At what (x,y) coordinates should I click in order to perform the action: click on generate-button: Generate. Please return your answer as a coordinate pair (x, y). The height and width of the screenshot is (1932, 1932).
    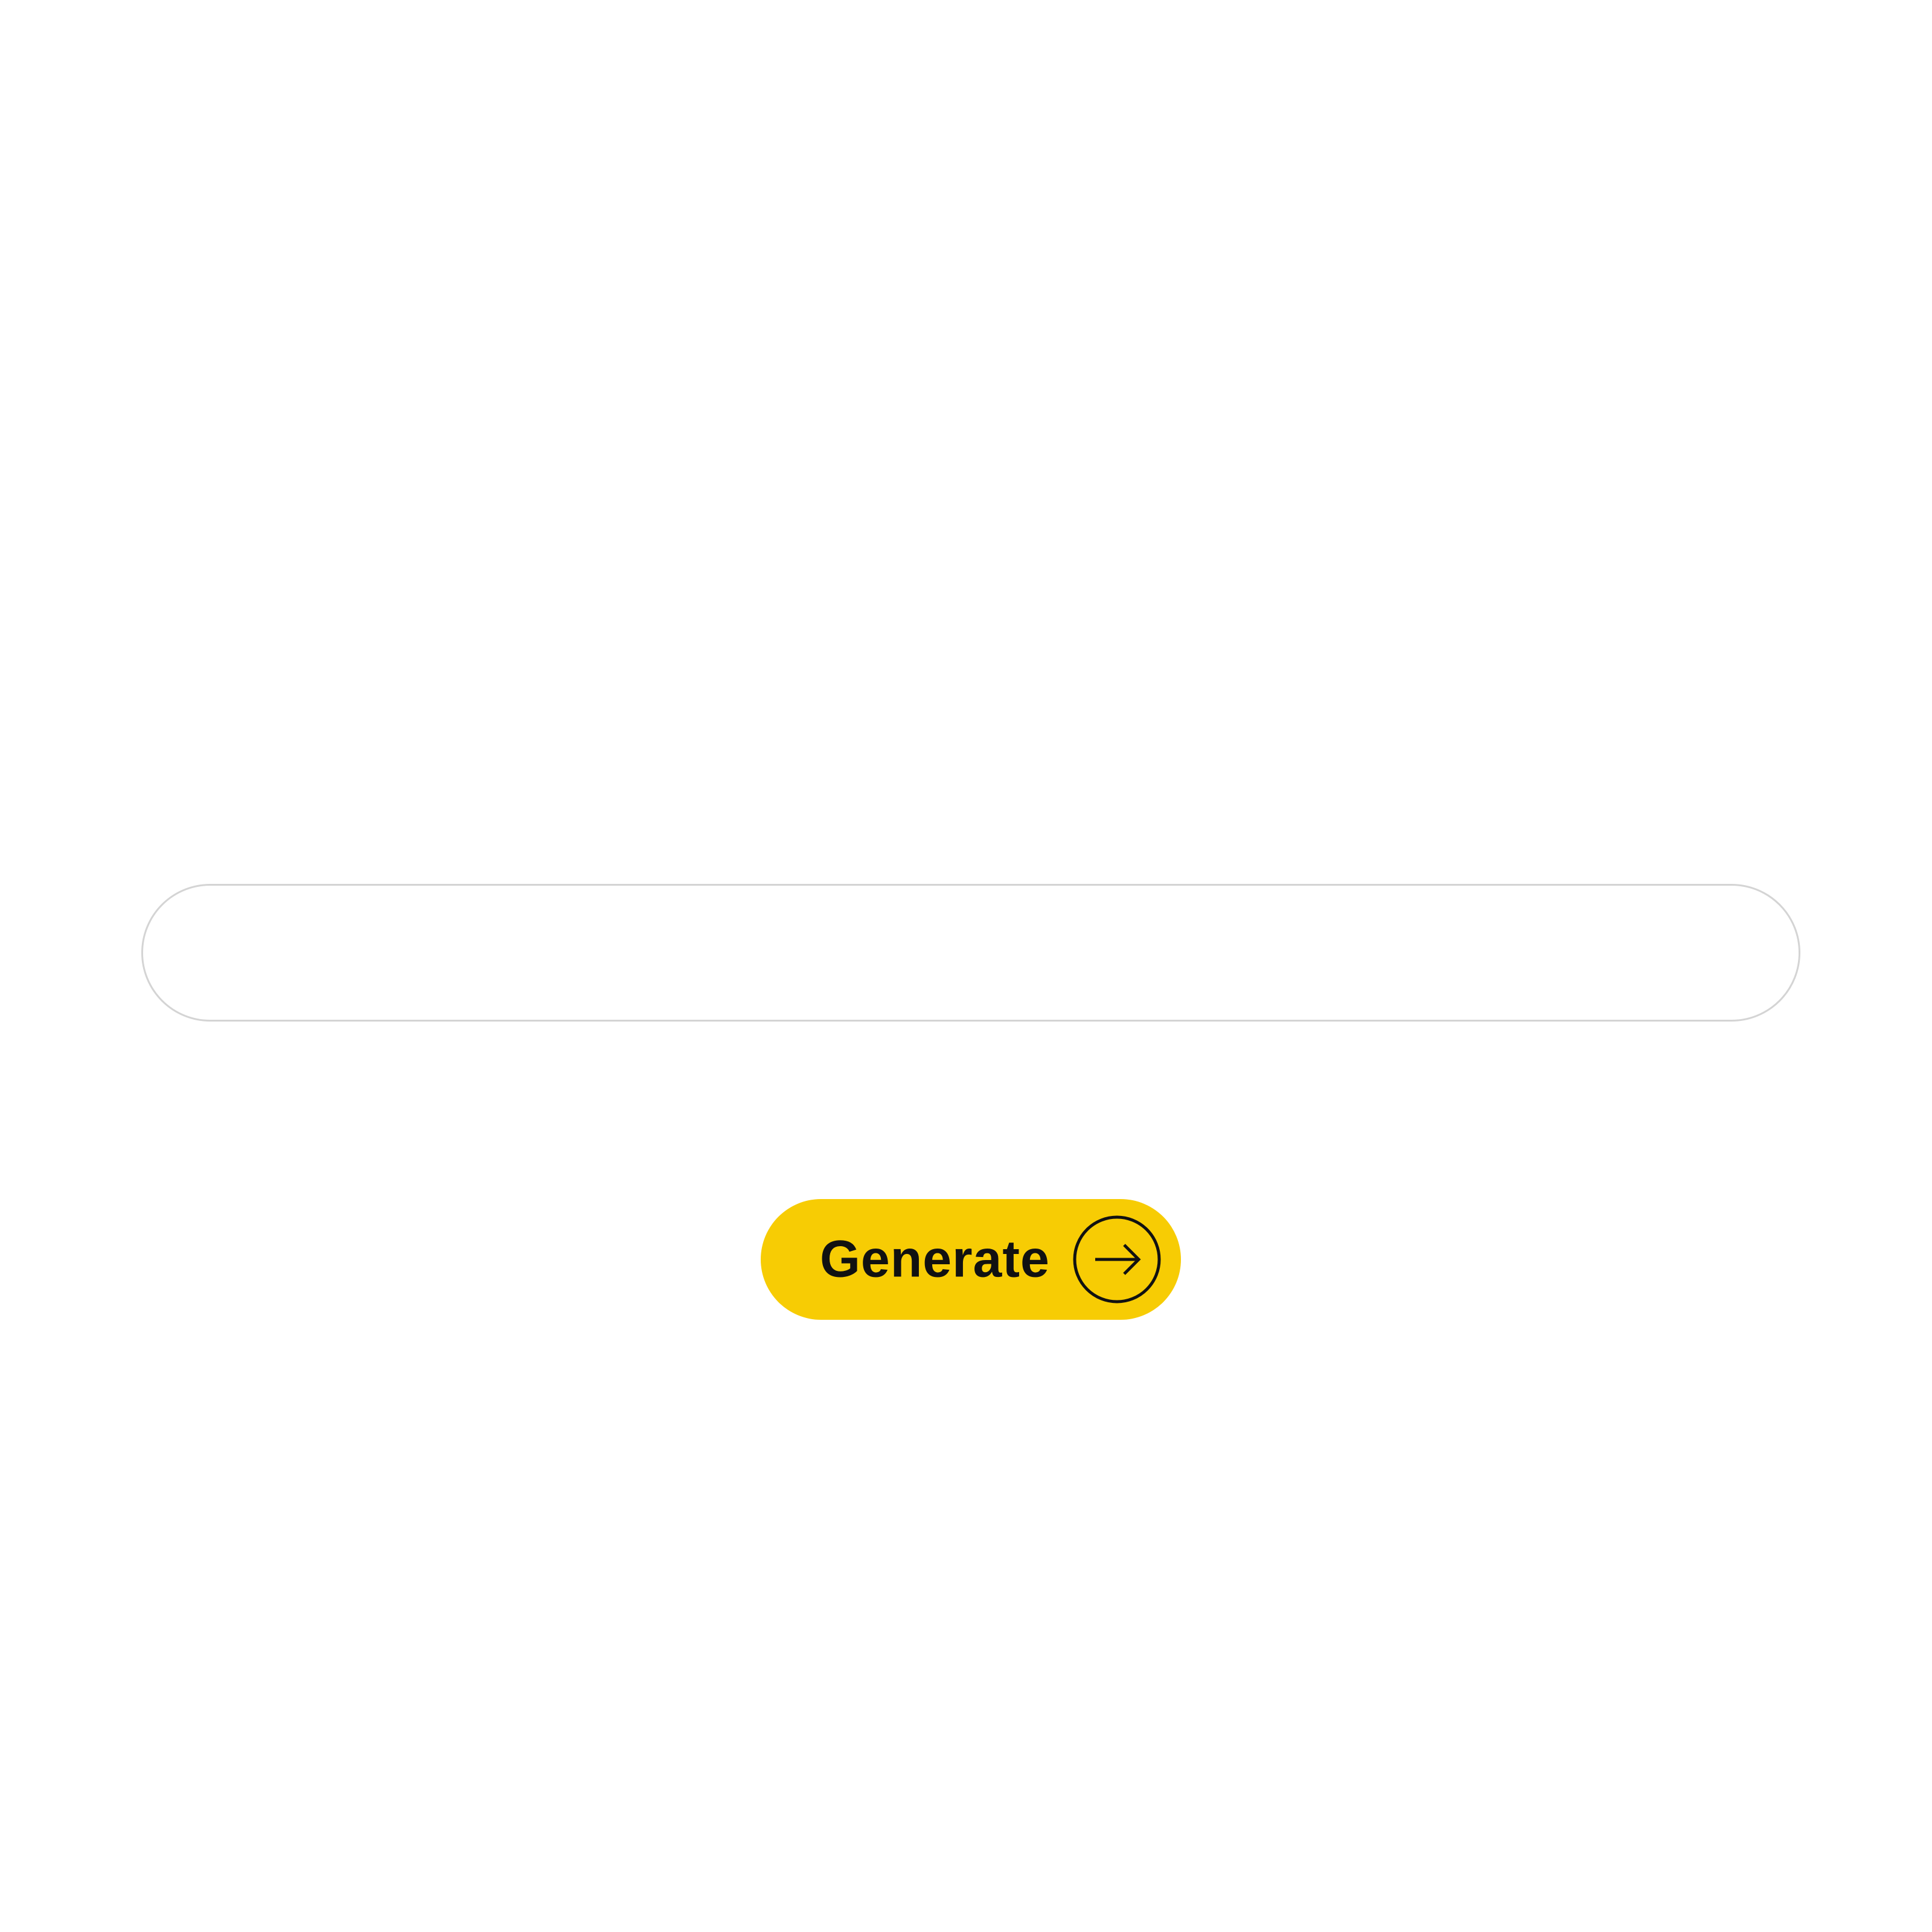
    Looking at the image, I should click on (971, 1259).